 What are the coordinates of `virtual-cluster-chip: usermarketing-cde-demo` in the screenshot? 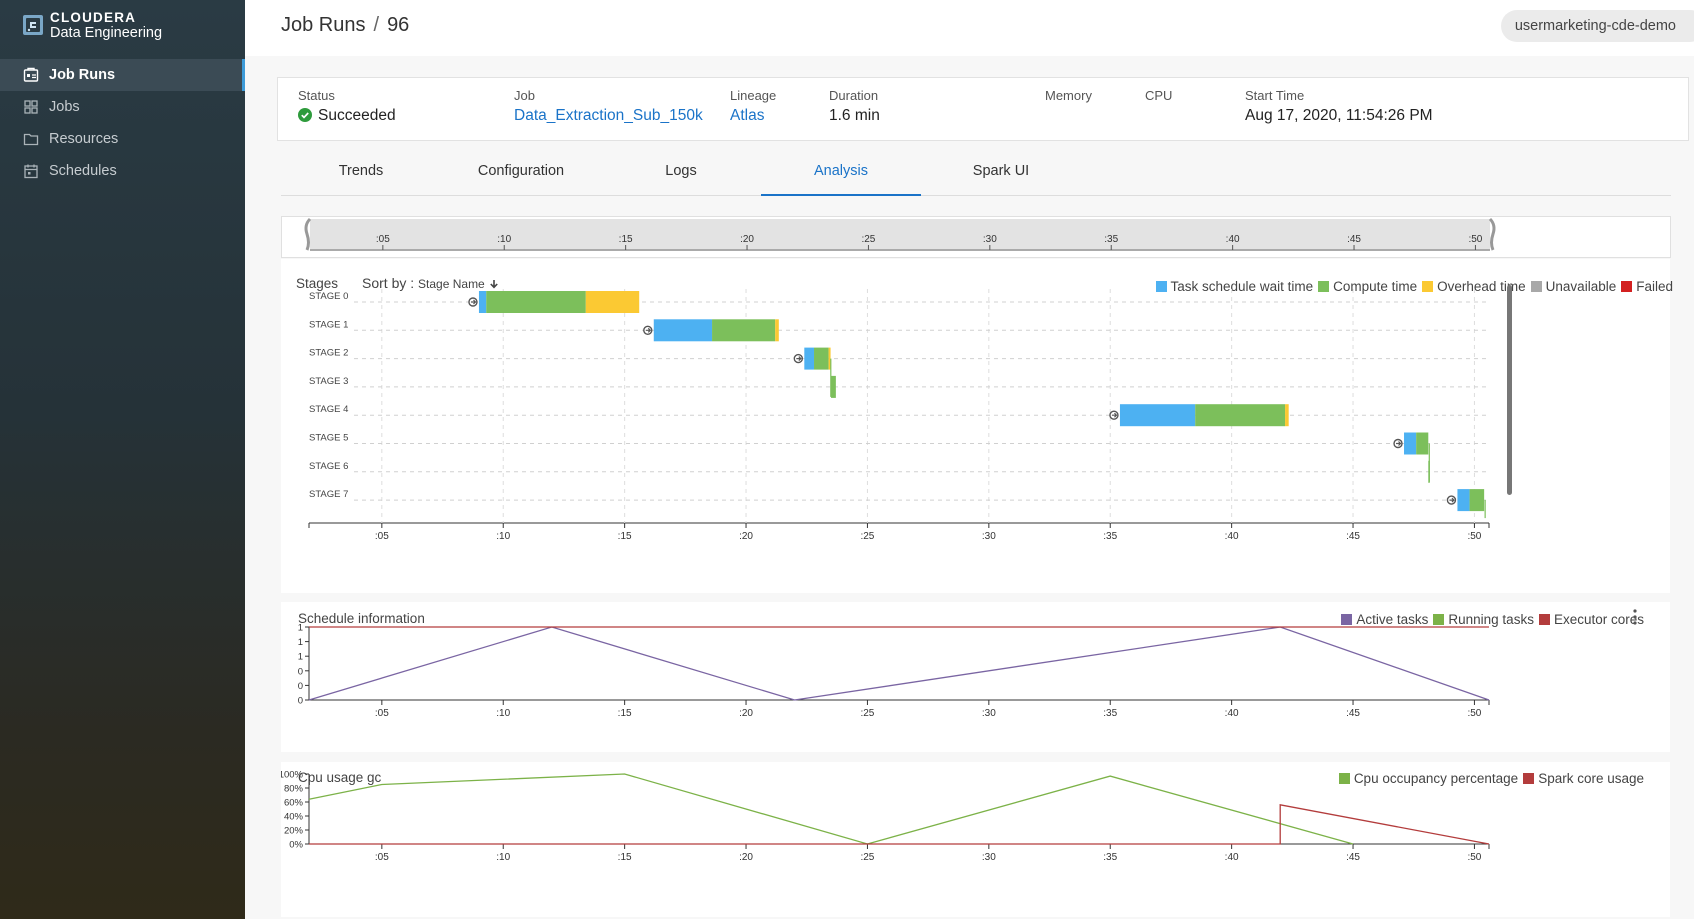 It's located at (1597, 26).